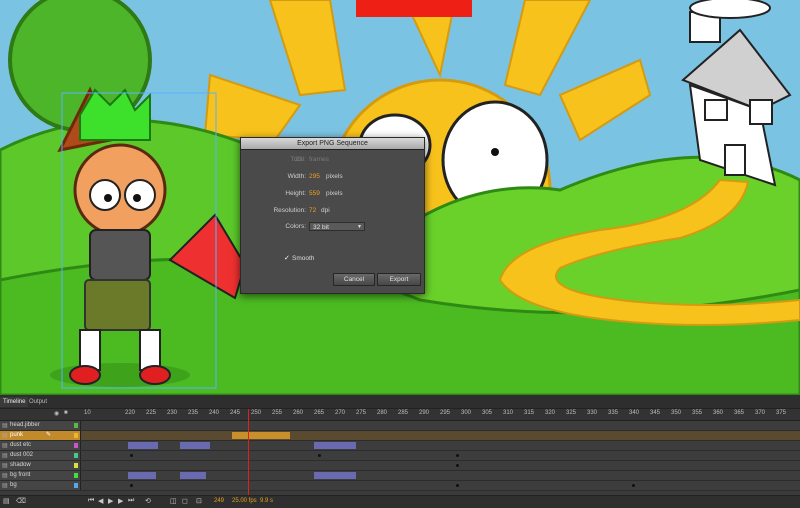  Describe the element at coordinates (718, 413) in the screenshot. I see `ruler-tick: 360` at that location.